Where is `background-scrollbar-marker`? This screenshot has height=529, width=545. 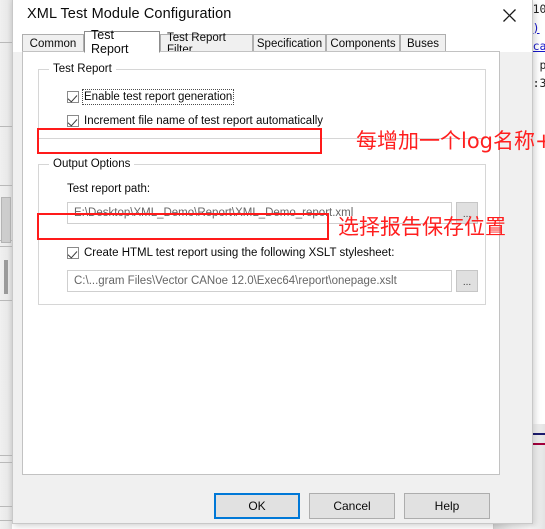 background-scrollbar-marker is located at coordinates (6, 277).